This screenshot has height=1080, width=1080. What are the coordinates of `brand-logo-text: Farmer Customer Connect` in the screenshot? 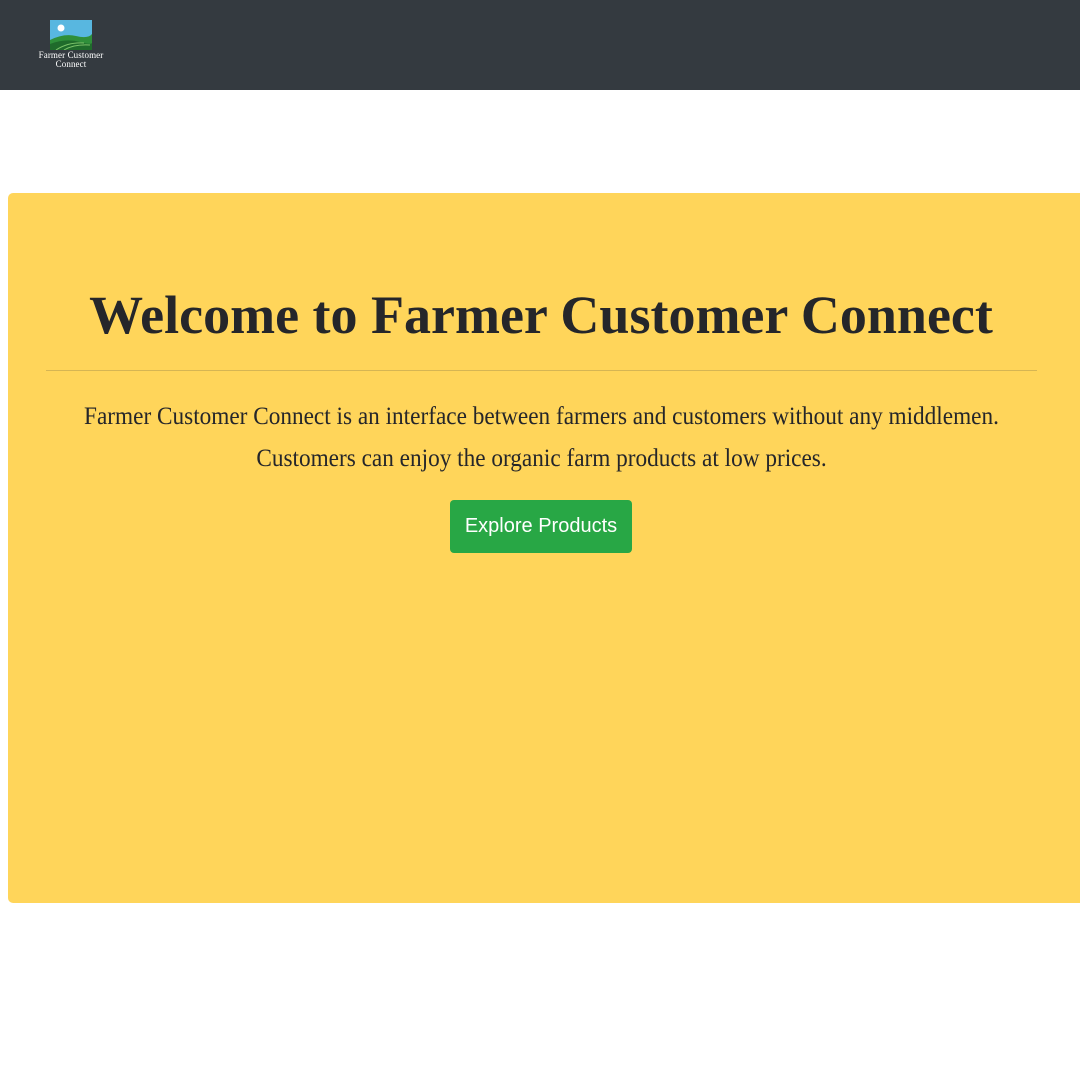 It's located at (71, 60).